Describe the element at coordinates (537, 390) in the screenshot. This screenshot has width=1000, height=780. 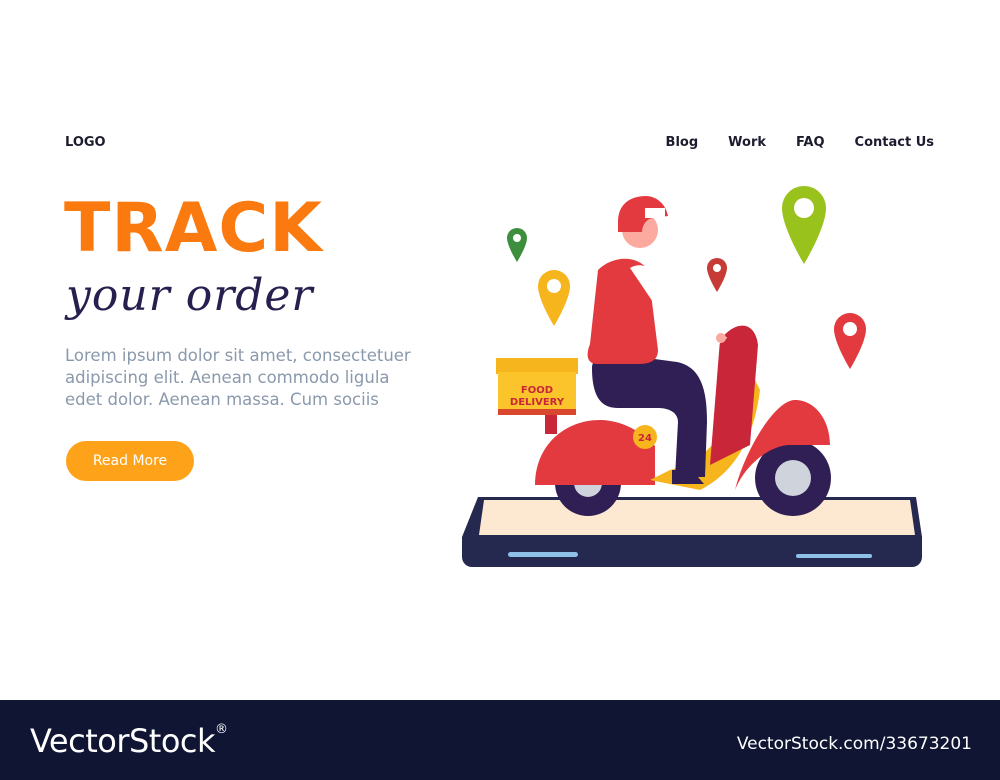
I see `box-label-food: FOOD` at that location.